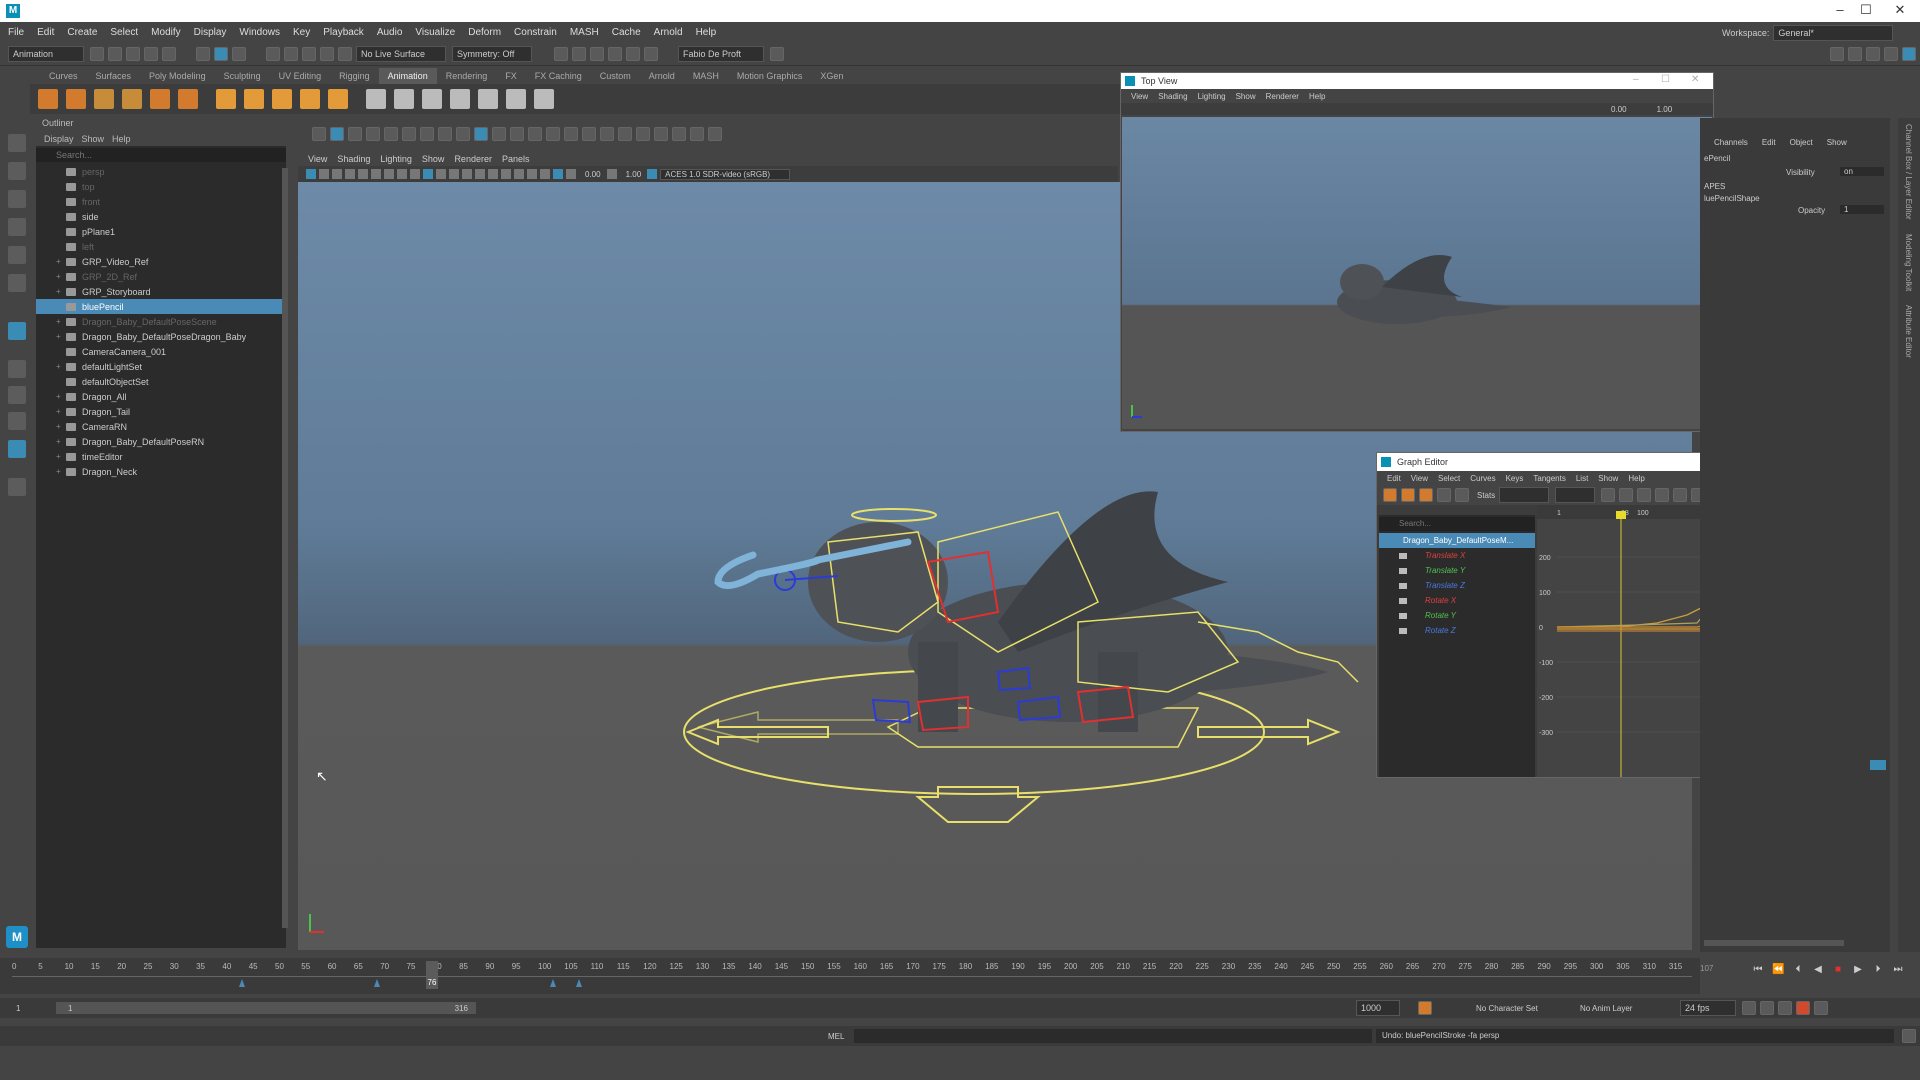 Image resolution: width=1920 pixels, height=1080 pixels. I want to click on viewport-menu-shading: Shading, so click(353, 159).